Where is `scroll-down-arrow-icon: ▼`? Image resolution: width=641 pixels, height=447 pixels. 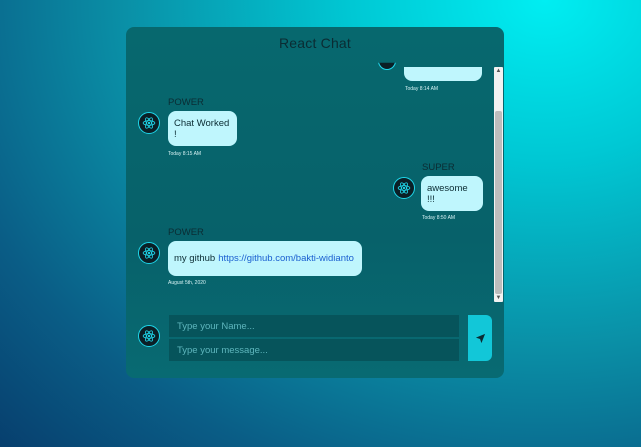 scroll-down-arrow-icon: ▼ is located at coordinates (498, 298).